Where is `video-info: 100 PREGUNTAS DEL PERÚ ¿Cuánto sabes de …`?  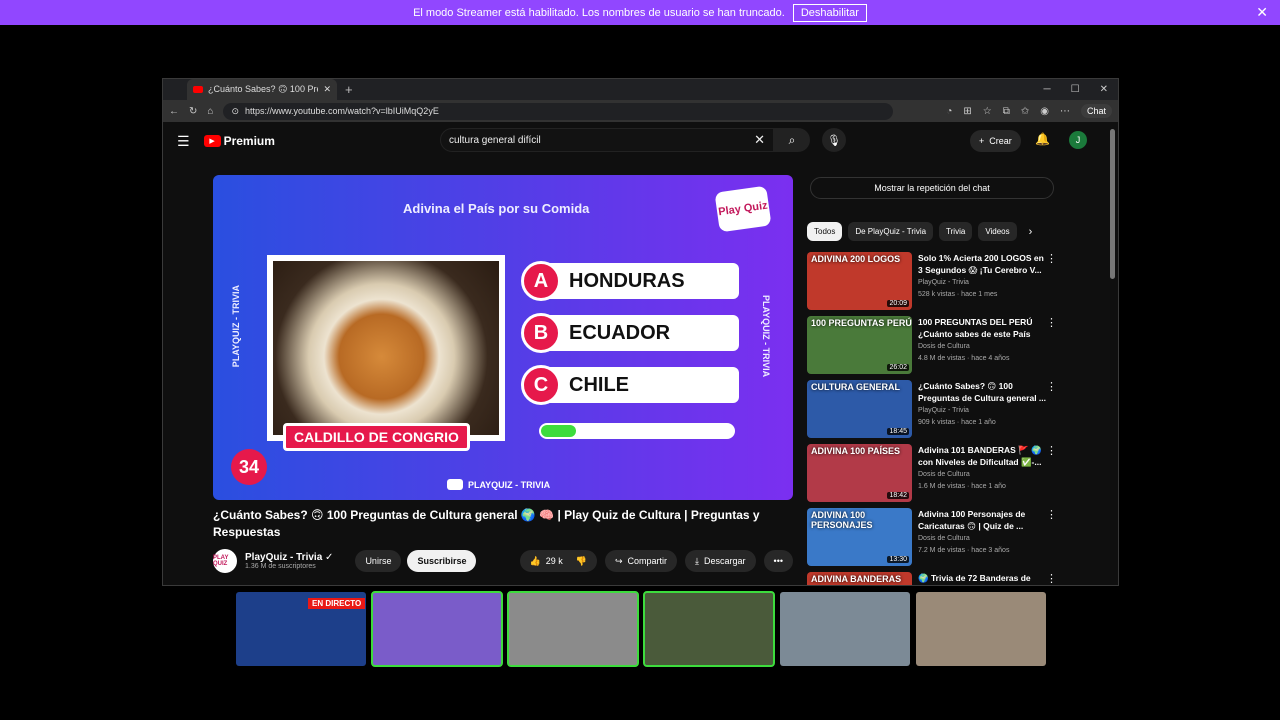
video-info: 100 PREGUNTAS DEL PERÚ ¿Cuánto sabes de … is located at coordinates (982, 346).